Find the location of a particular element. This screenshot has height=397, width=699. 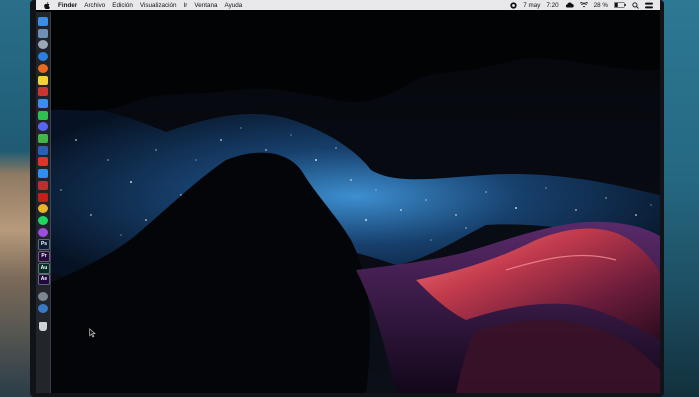

search-icon is located at coordinates (635, 5).